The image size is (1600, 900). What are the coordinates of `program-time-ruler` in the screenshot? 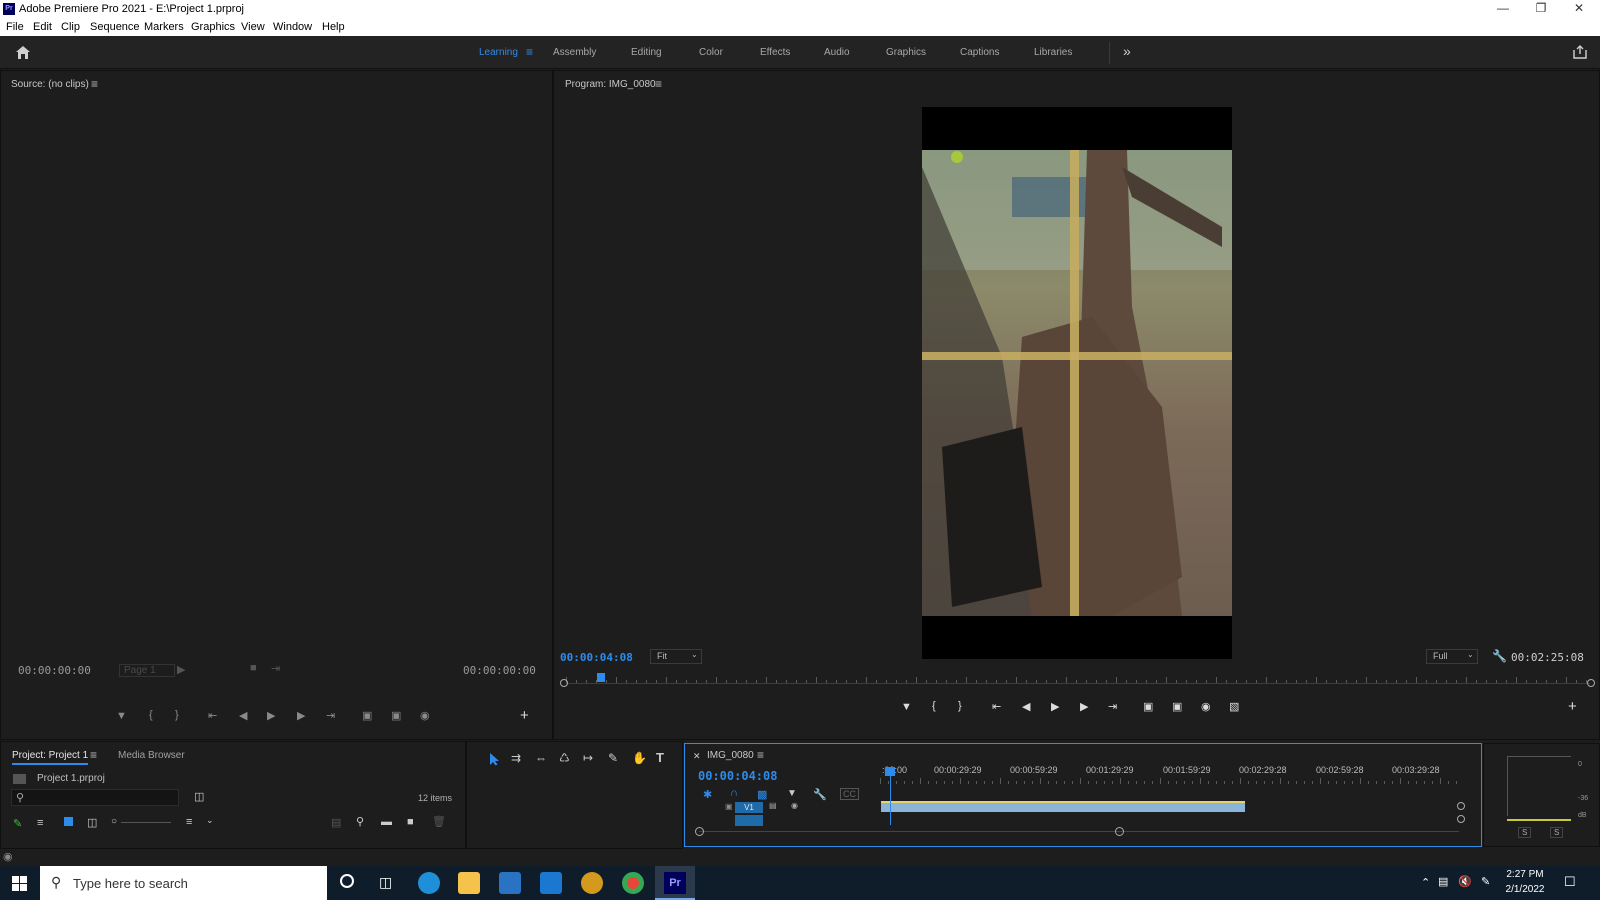 It's located at (1078, 681).